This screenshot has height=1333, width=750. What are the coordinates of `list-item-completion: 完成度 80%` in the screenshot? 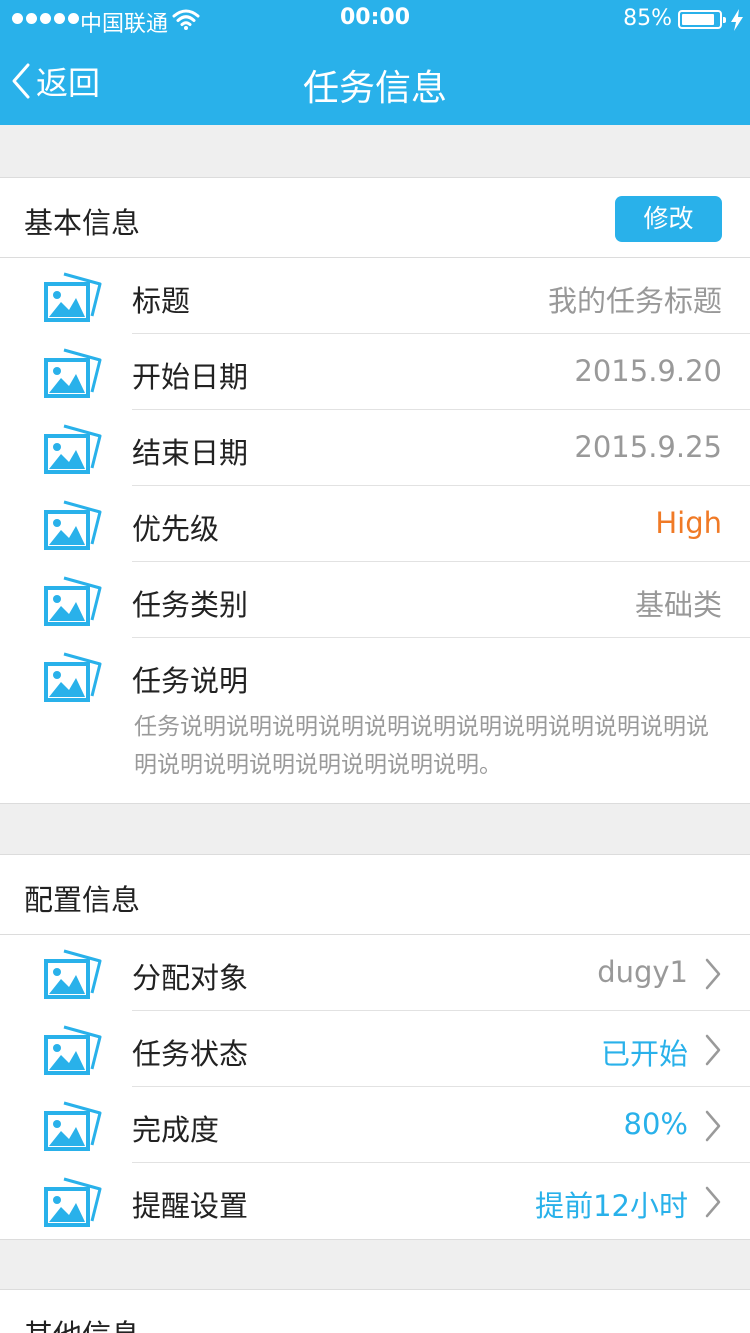 It's located at (375, 1125).